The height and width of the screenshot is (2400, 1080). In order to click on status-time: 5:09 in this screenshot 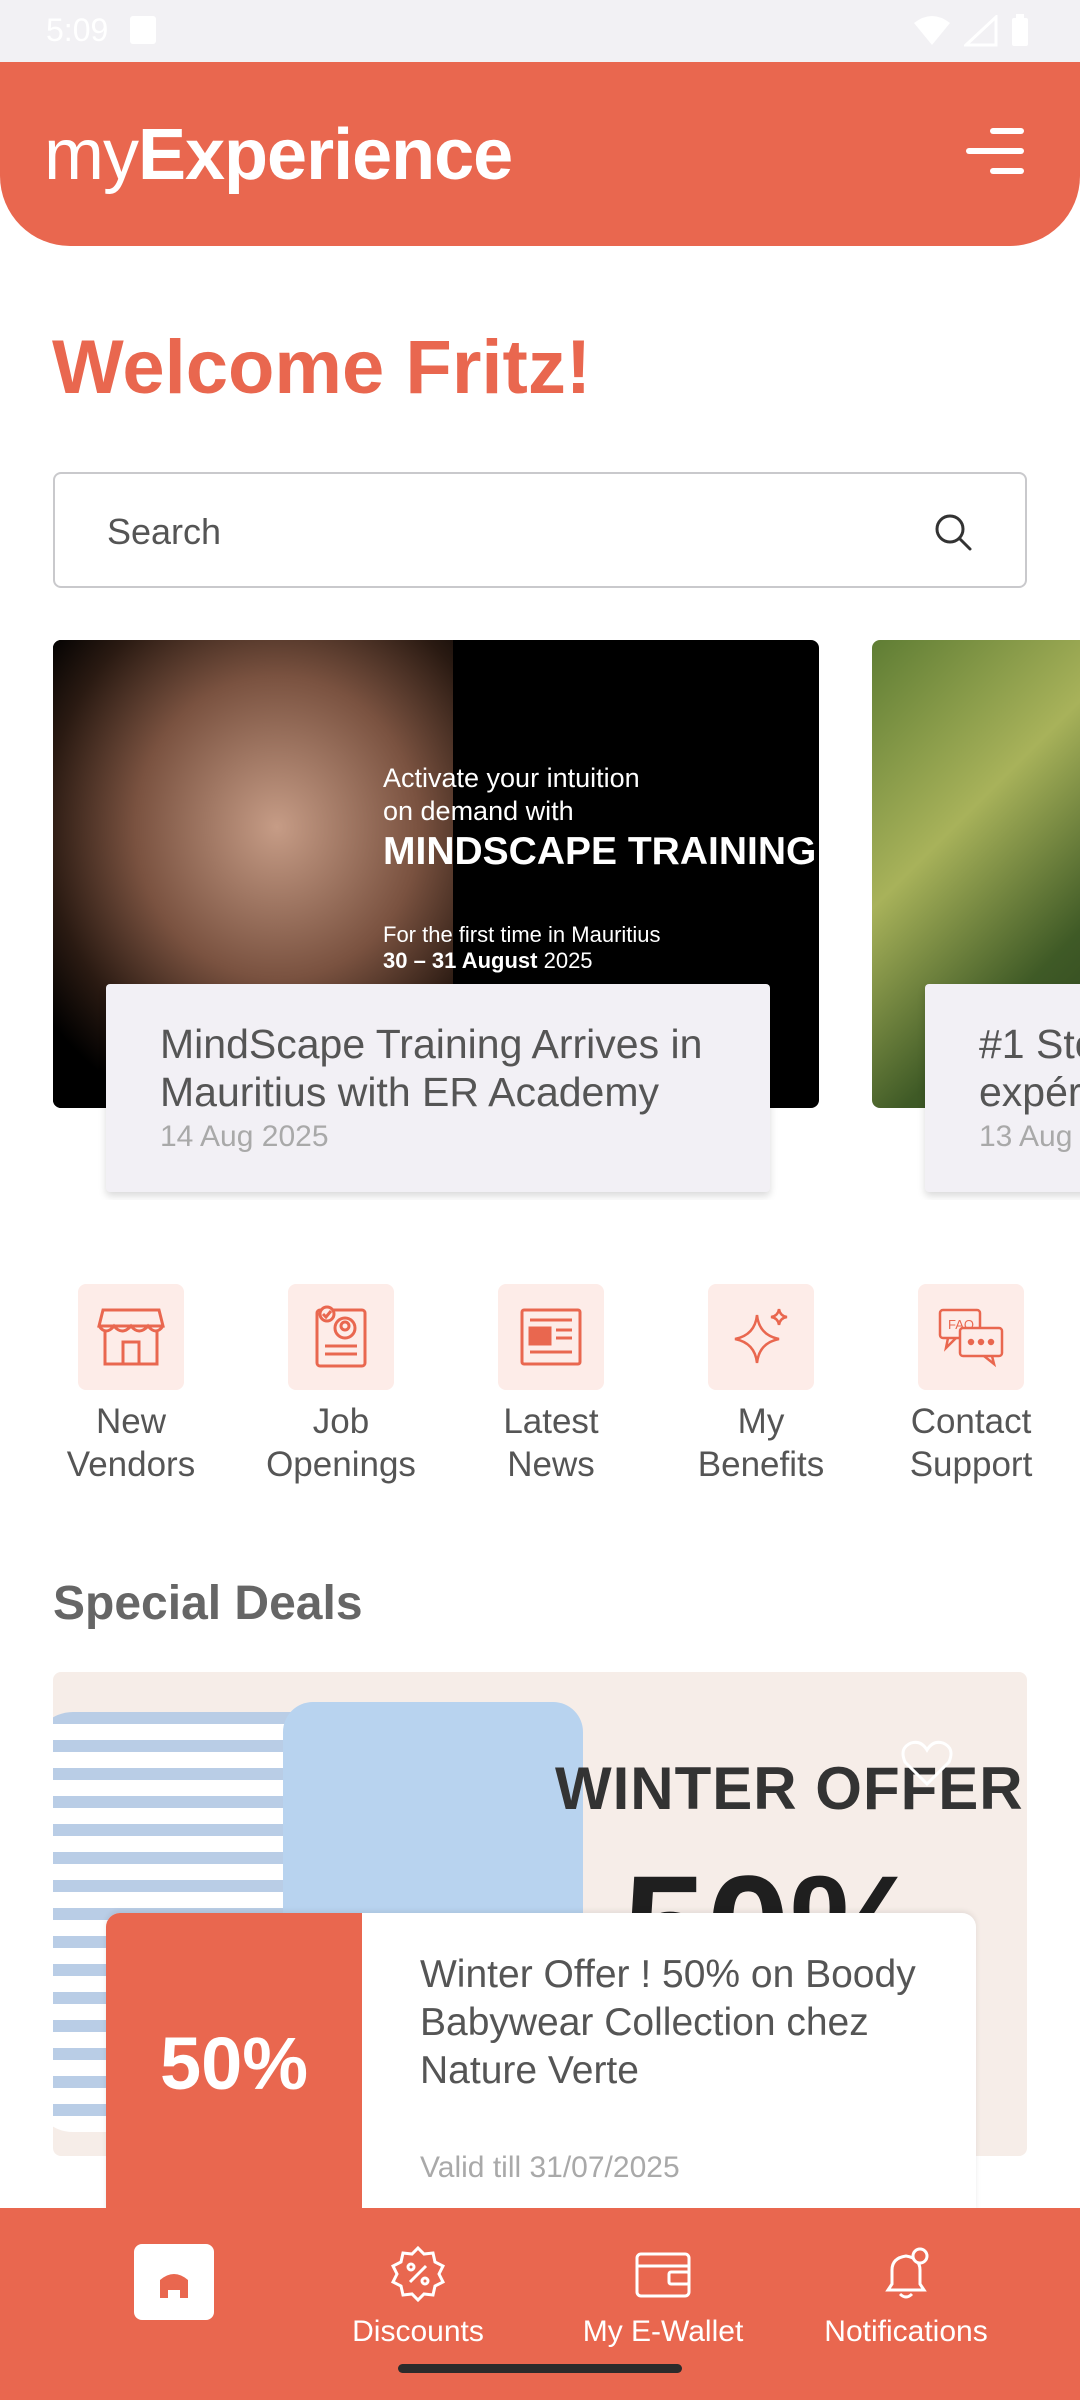, I will do `click(77, 30)`.